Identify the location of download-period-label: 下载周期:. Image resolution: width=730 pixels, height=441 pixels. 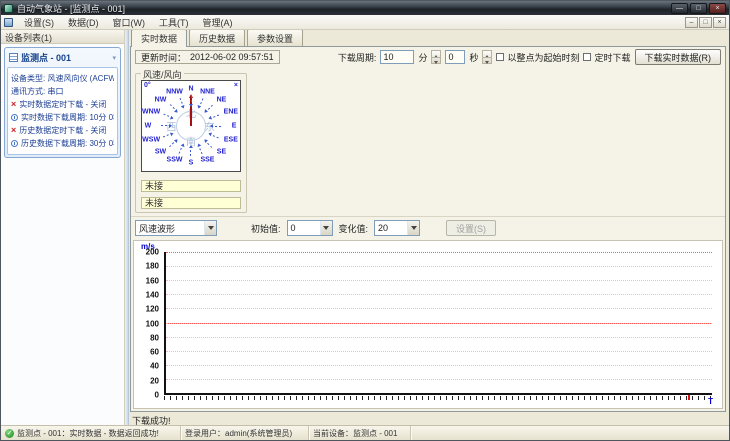
(357, 57).